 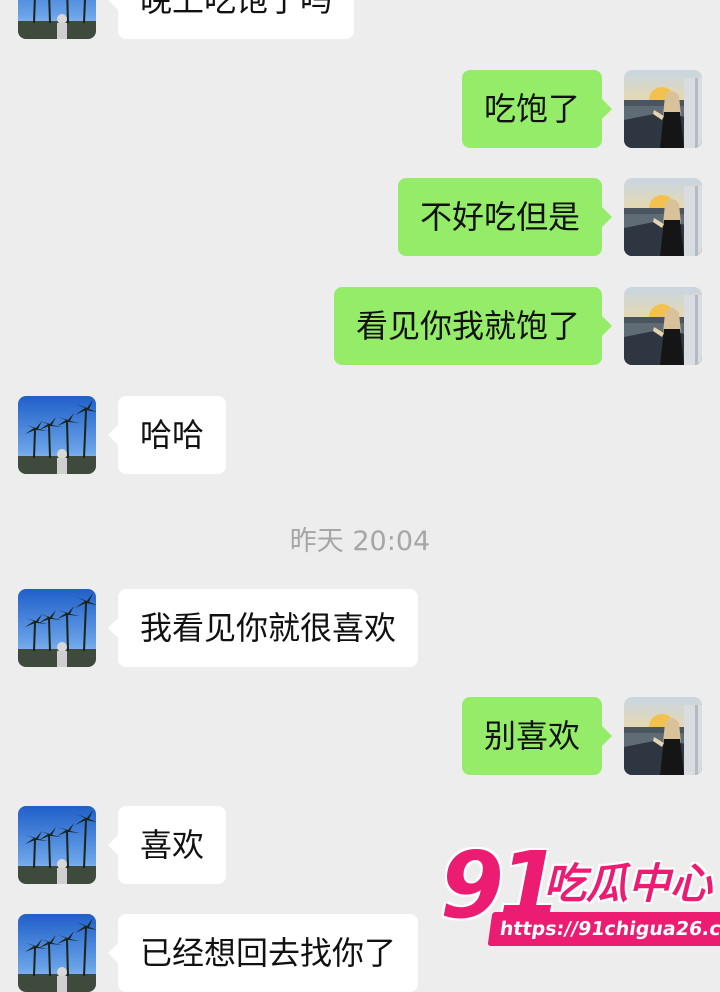 What do you see at coordinates (603, 929) in the screenshot?
I see `watermark-url: https://91chigua26.com` at bounding box center [603, 929].